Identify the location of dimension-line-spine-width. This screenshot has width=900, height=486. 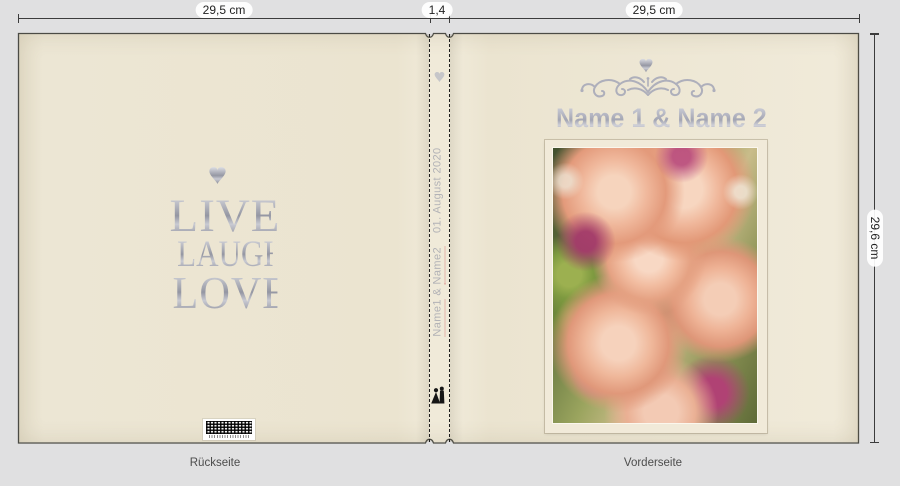
(439, 18).